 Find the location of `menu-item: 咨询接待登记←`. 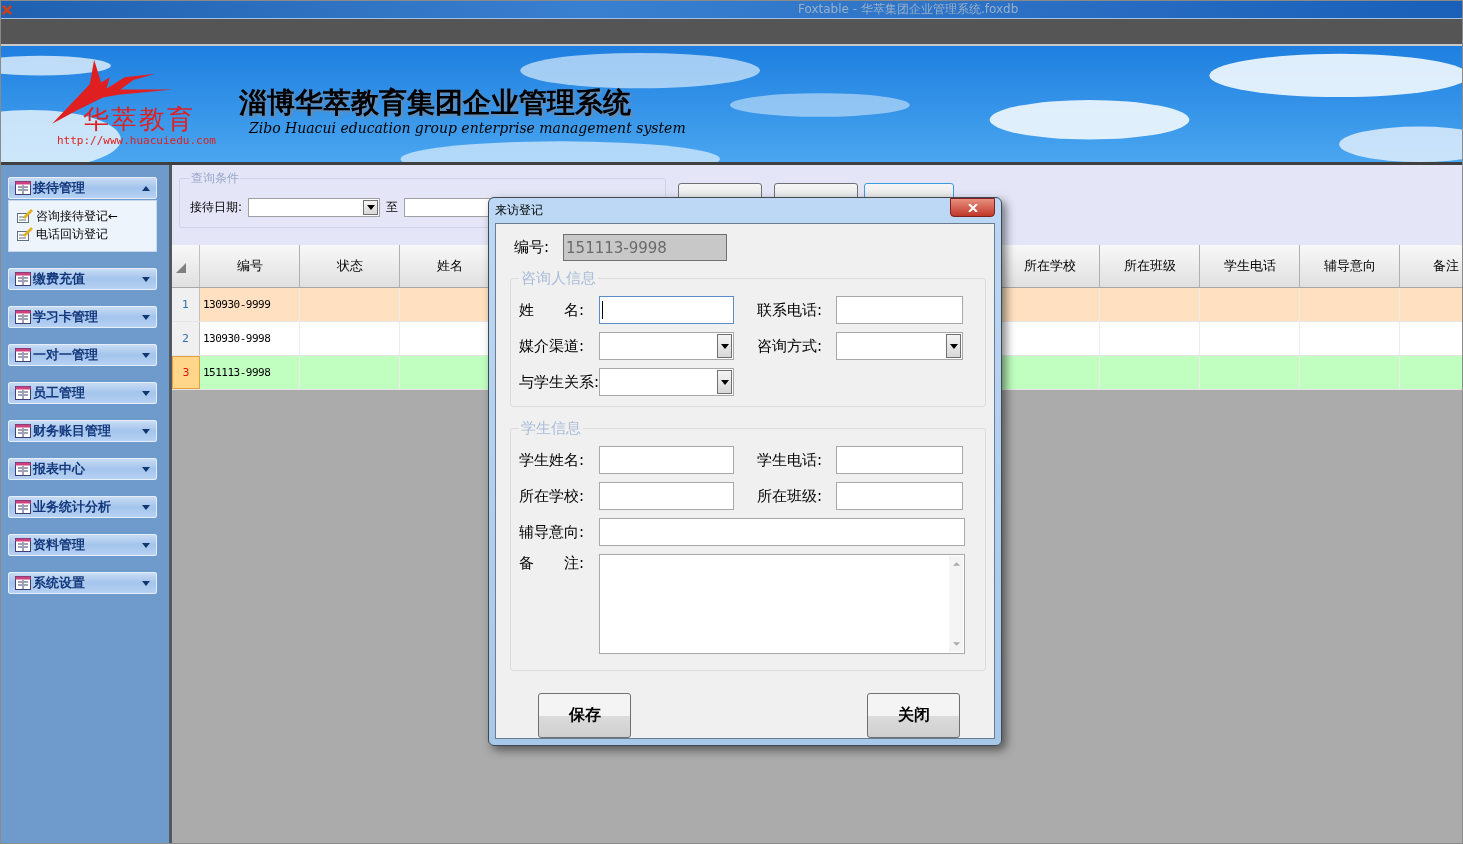

menu-item: 咨询接待登记← is located at coordinates (86, 216).